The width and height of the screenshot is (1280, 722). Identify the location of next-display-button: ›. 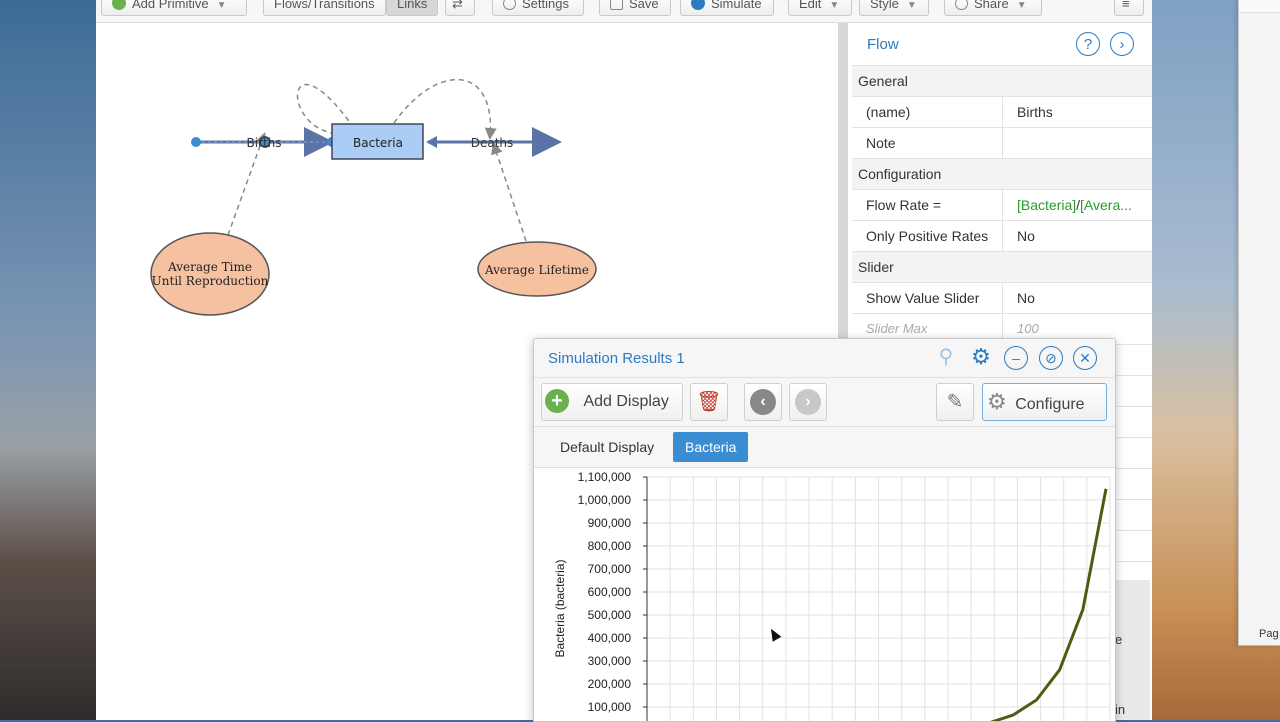
(808, 402).